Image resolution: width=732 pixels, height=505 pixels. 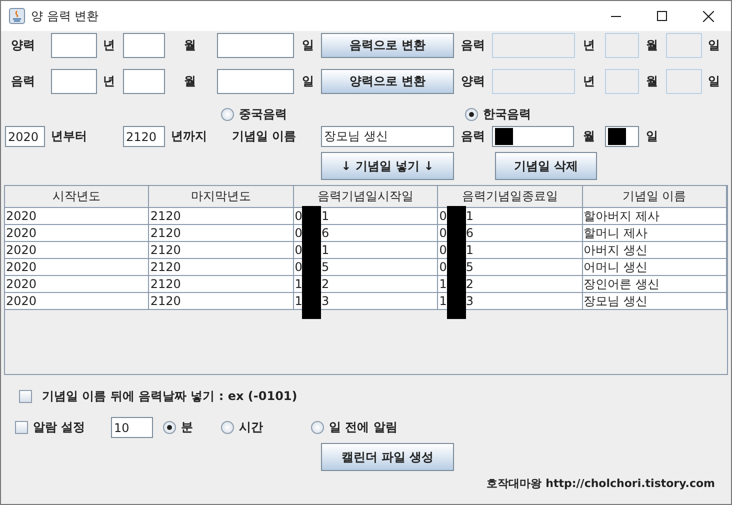 What do you see at coordinates (630, 483) in the screenshot?
I see `blog-link: http://cholchori.tistory.com` at bounding box center [630, 483].